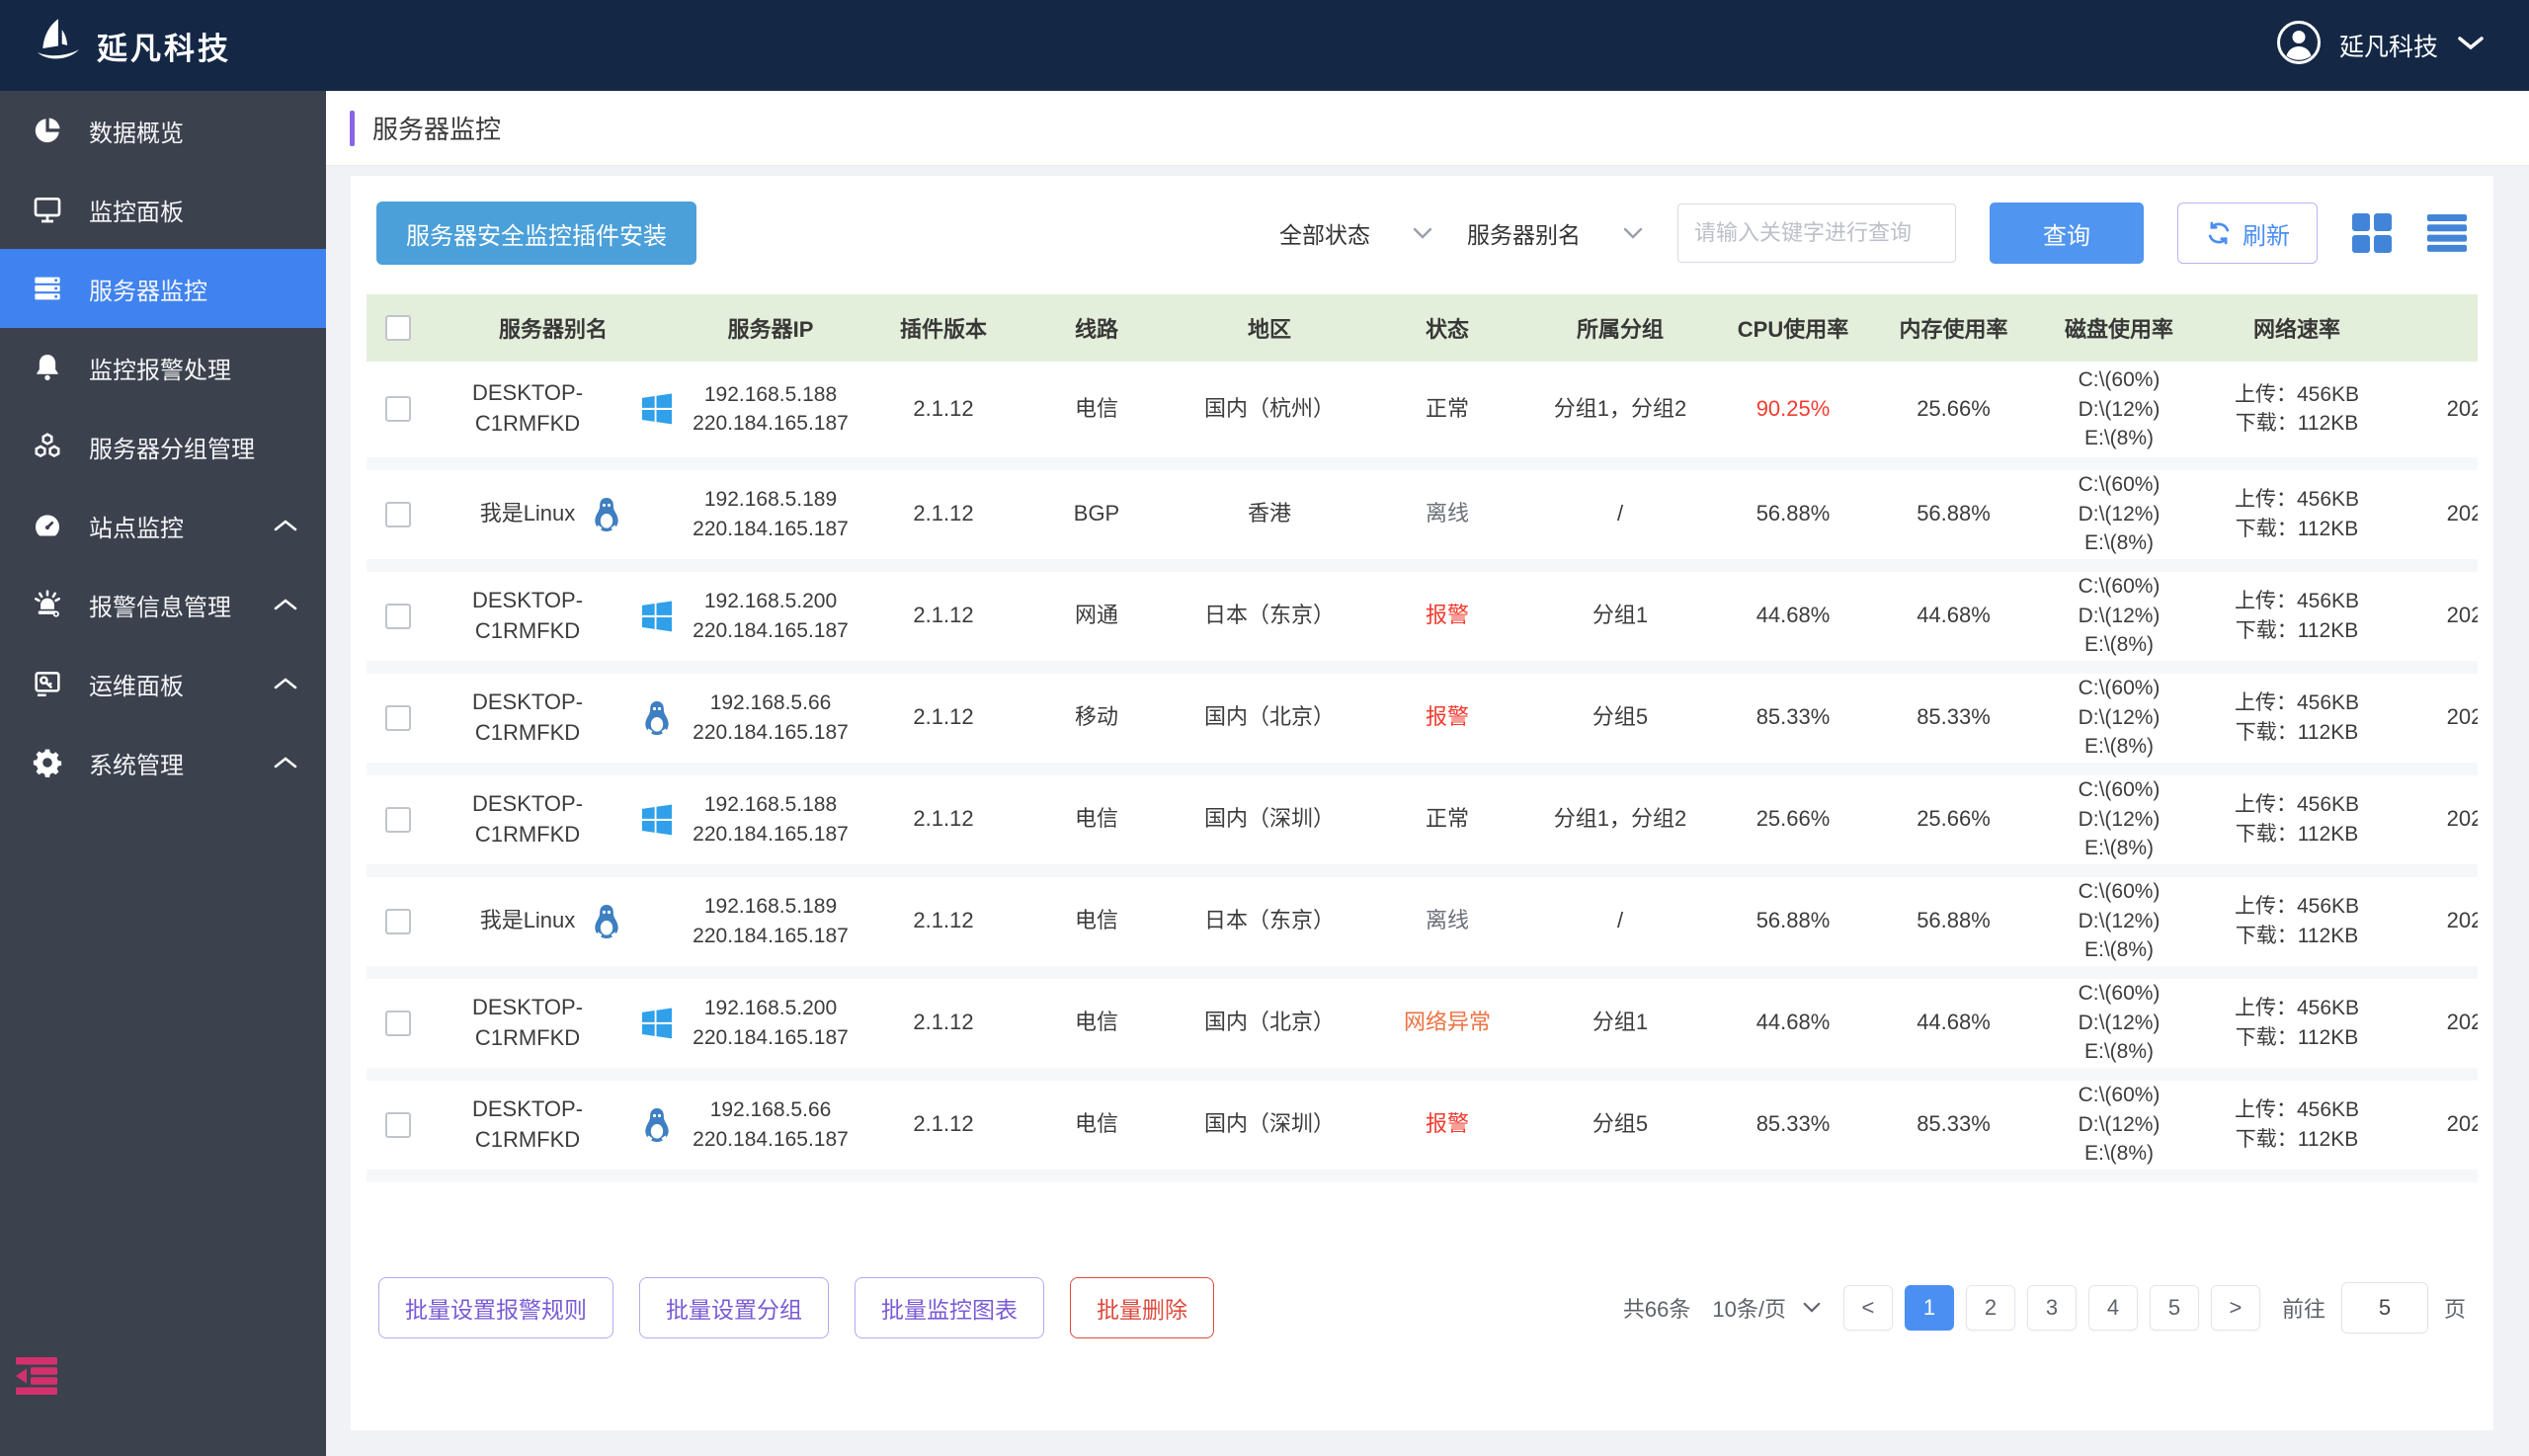 This screenshot has height=1456, width=2529. Describe the element at coordinates (553, 924) in the screenshot. I see `alias-cell: 我是Linux` at that location.